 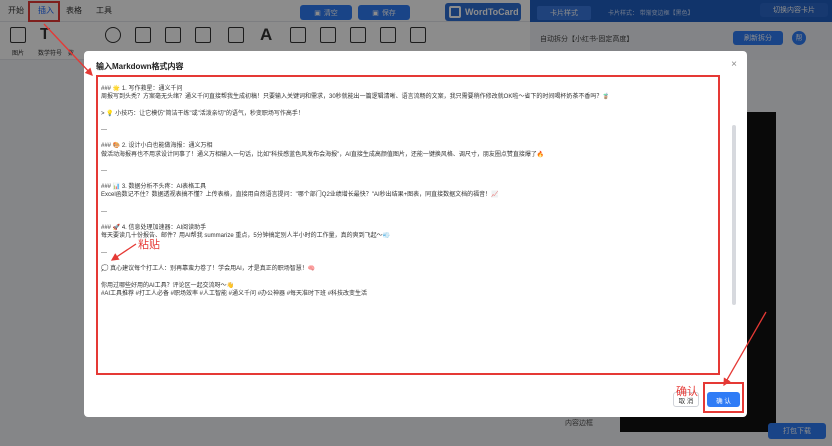 I want to click on textarea-scrollbar, so click(x=734, y=215).